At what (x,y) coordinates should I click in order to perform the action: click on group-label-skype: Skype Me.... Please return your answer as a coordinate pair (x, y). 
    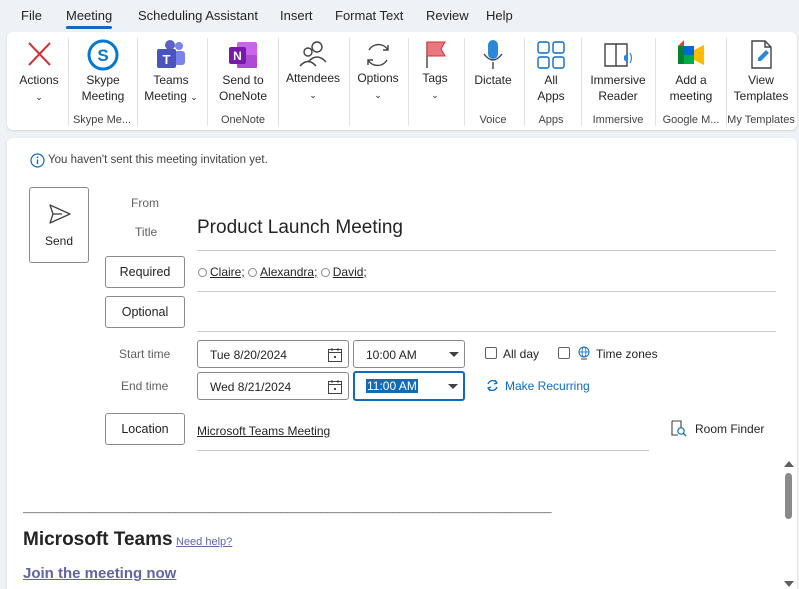
    Looking at the image, I should click on (102, 120).